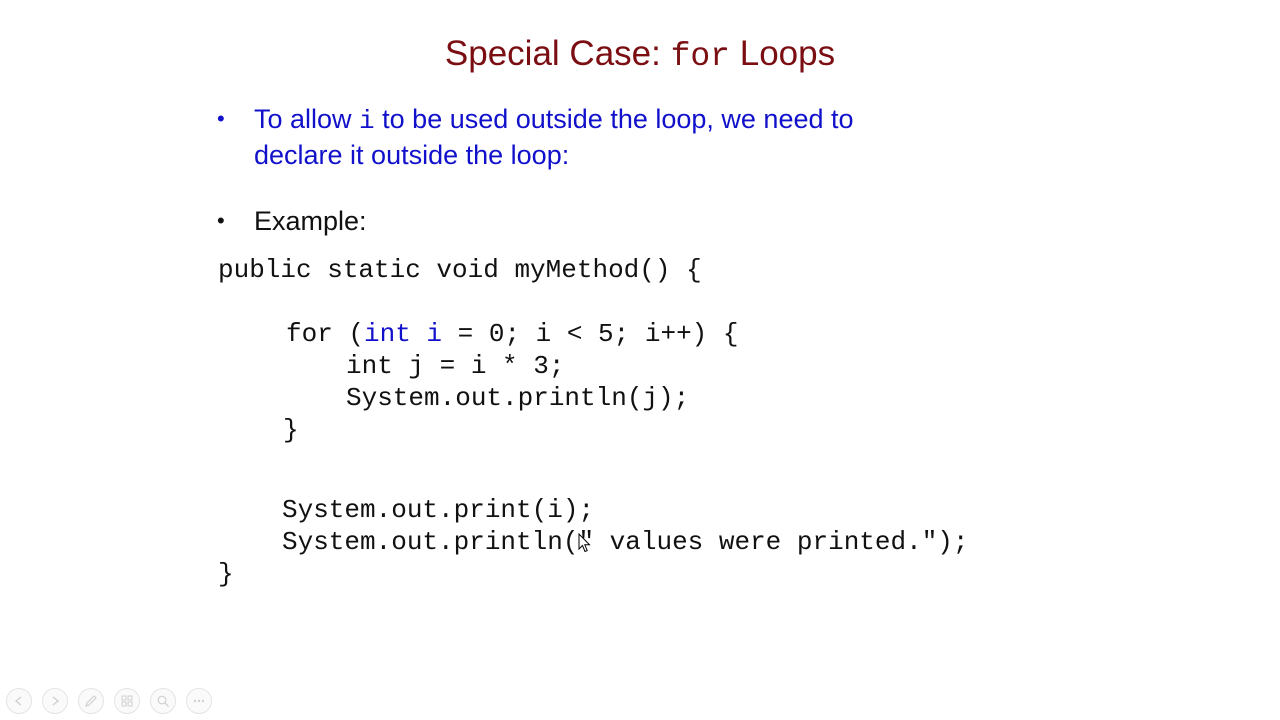  I want to click on see-all-slides-button, so click(127, 701).